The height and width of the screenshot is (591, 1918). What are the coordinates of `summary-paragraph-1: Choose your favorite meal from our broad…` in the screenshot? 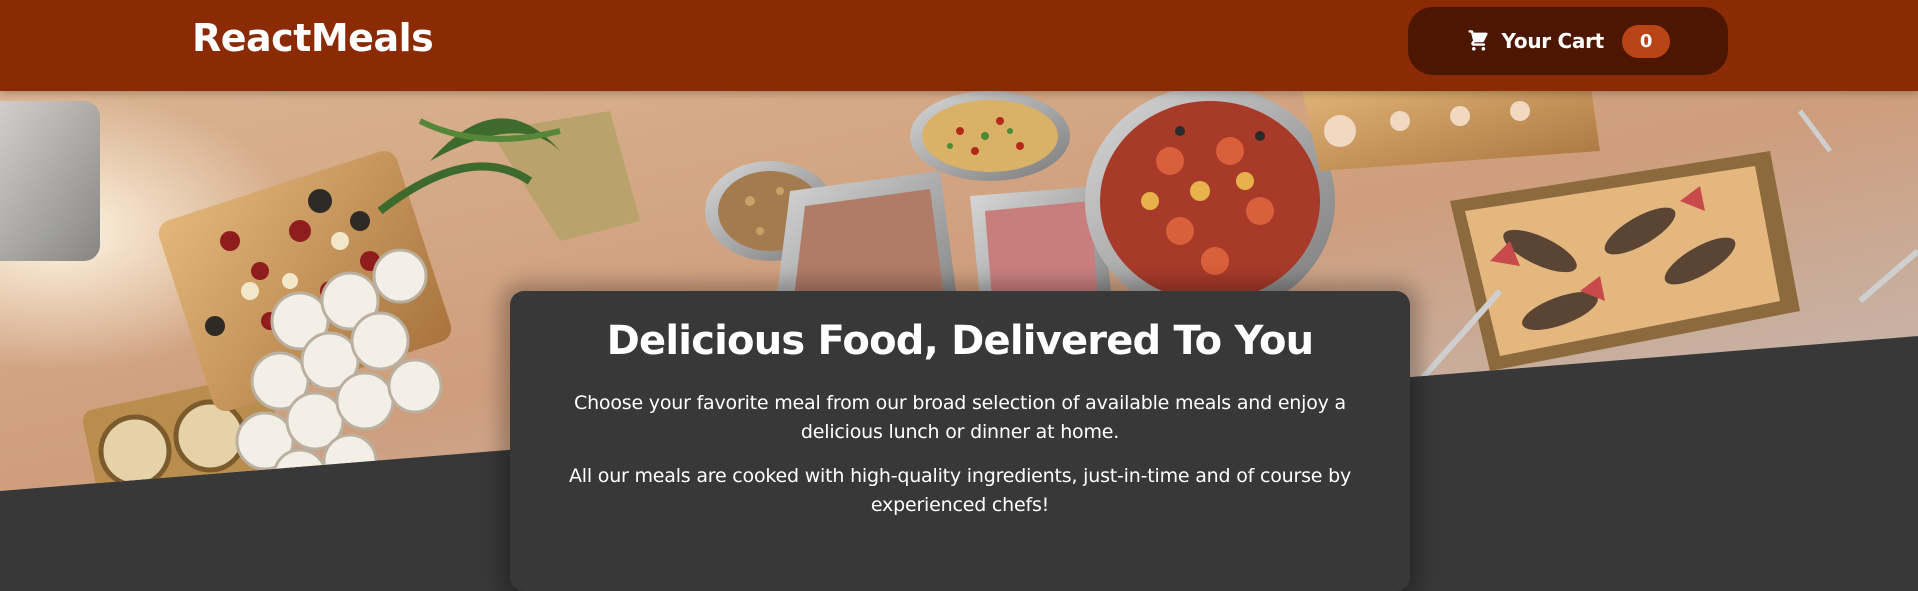 It's located at (960, 417).